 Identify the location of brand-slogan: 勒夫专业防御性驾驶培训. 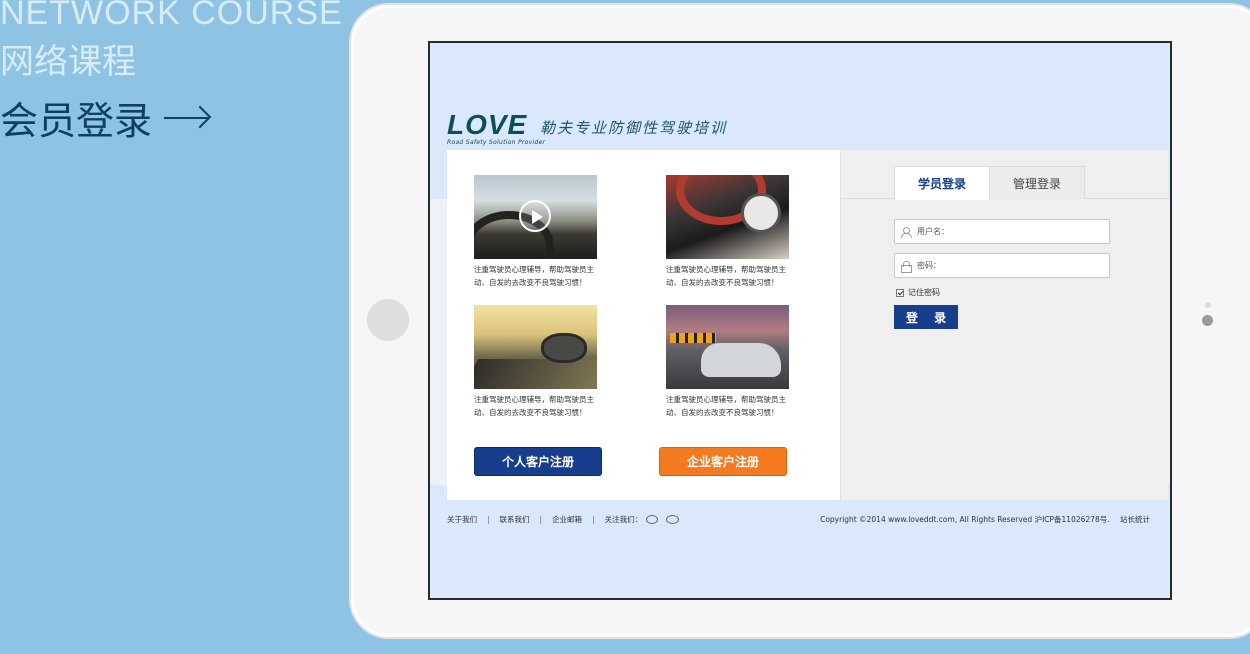
(634, 128).